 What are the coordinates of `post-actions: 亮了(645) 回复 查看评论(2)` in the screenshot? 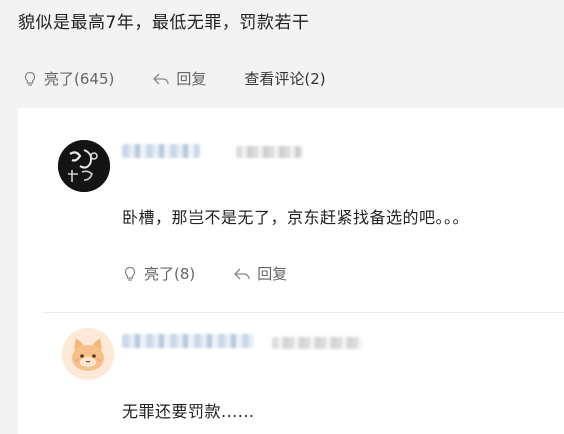 It's located at (193, 78).